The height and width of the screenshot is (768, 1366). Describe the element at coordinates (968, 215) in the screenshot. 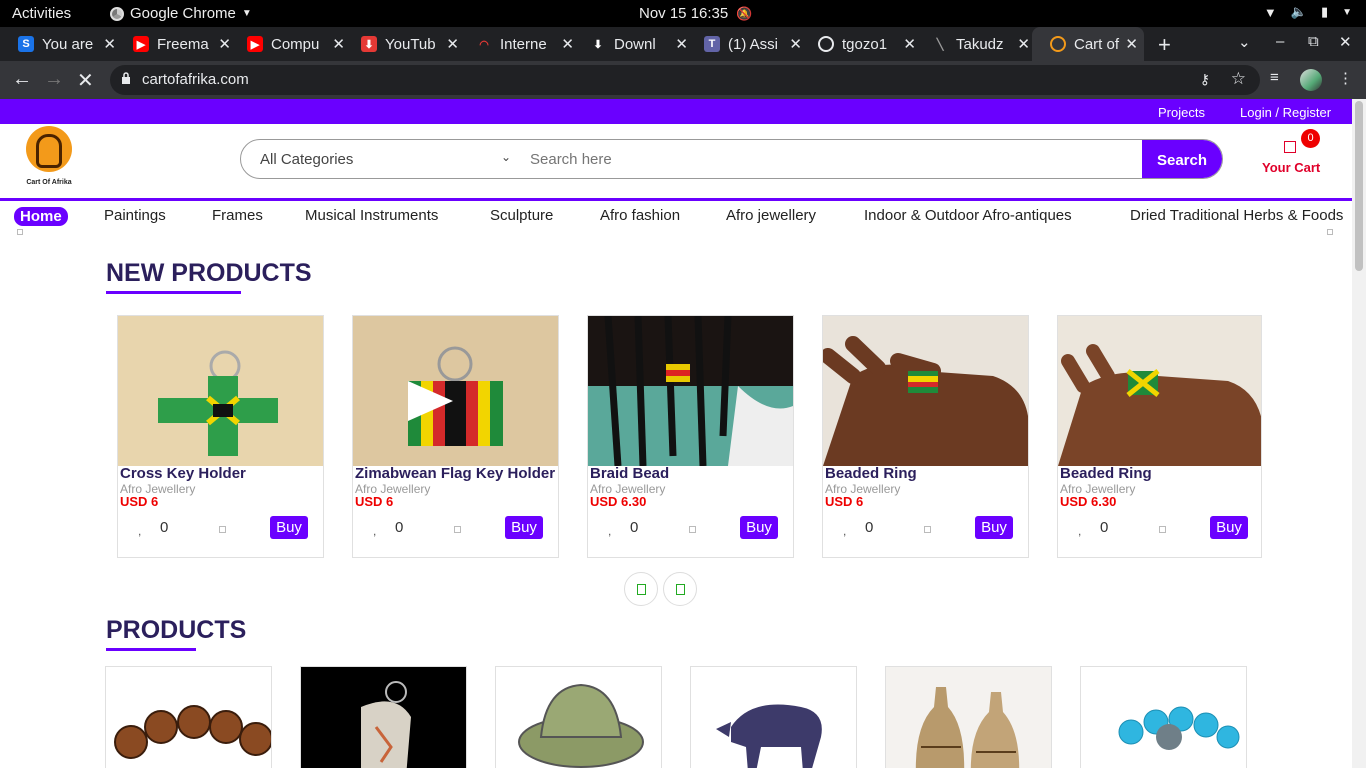

I see `nav-antiques: Indoor & Outdoor Afro-antiques` at that location.